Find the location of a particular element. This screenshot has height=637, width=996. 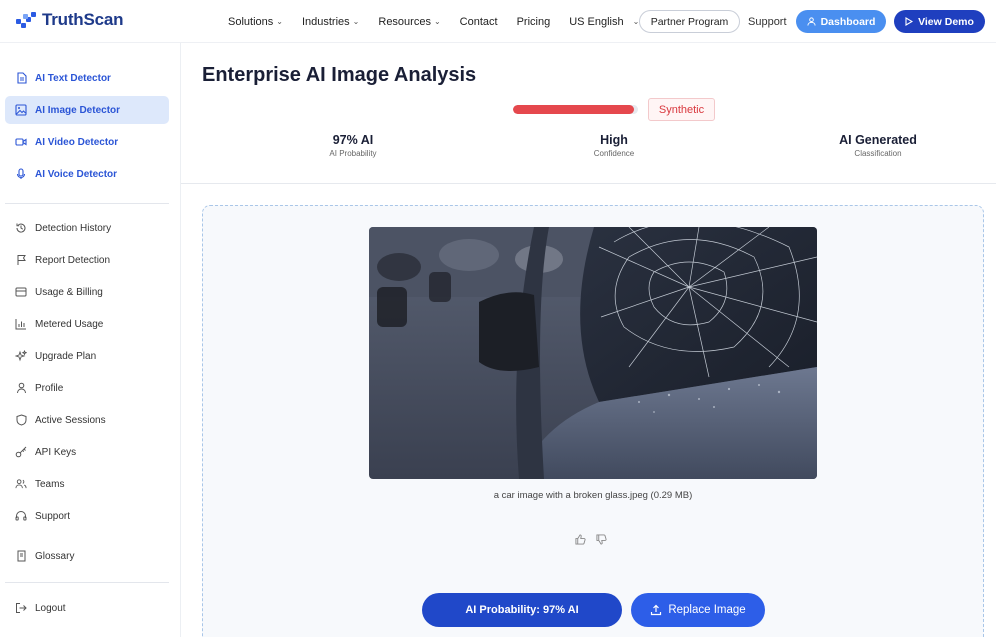

sidebar-item-label: Upgrade Plan is located at coordinates (66, 356).